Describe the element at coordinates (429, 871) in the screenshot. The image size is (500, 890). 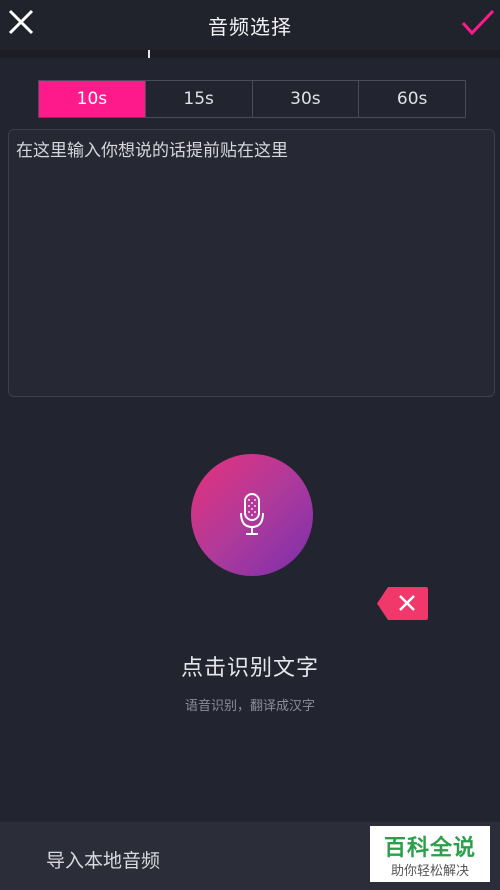
I see `watermark-subtitle: 助你轻松解决` at that location.